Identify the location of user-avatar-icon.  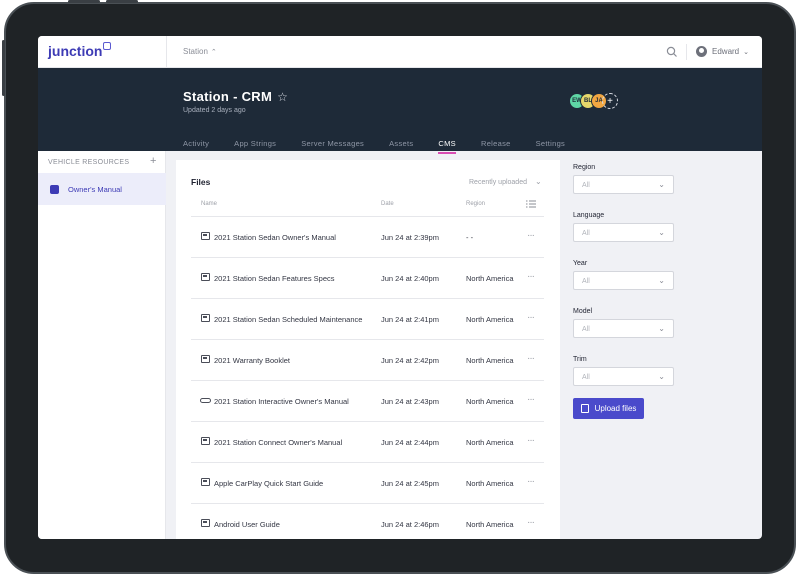
(701, 51).